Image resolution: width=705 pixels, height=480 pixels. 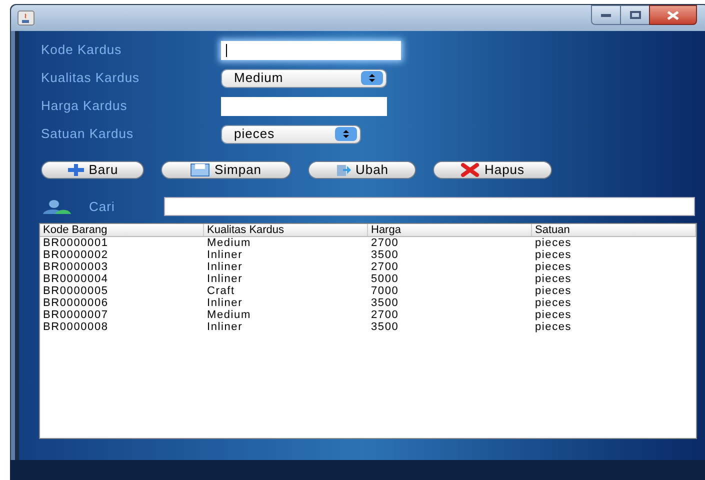 I want to click on close-icon, so click(x=673, y=15).